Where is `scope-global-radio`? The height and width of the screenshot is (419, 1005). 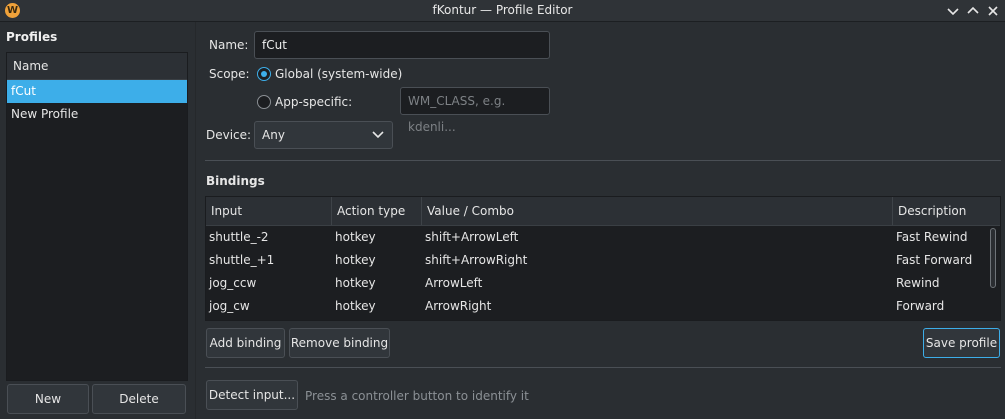
scope-global-radio is located at coordinates (264, 74).